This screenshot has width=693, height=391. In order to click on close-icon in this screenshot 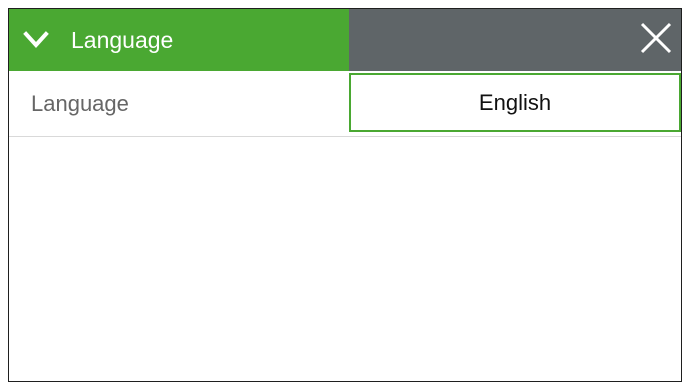, I will do `click(656, 40)`.